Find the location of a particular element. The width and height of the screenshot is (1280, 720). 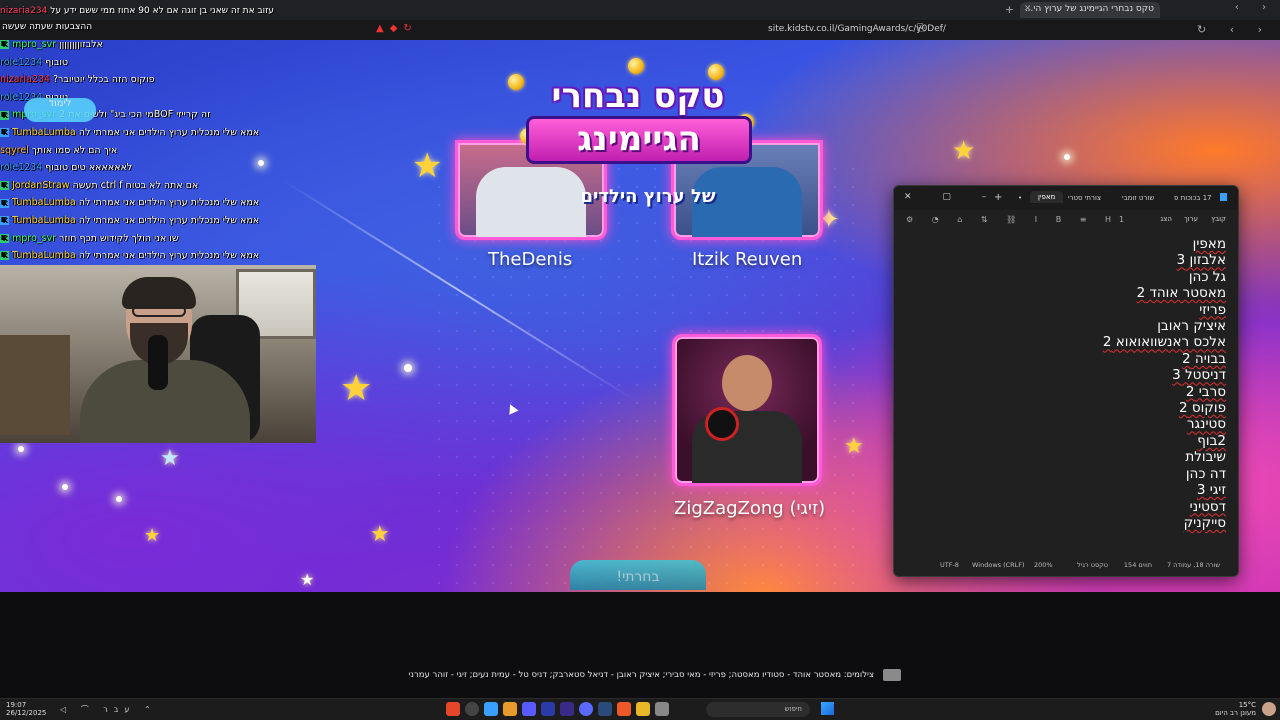

notepad-line: גל כהן is located at coordinates (1207, 276).